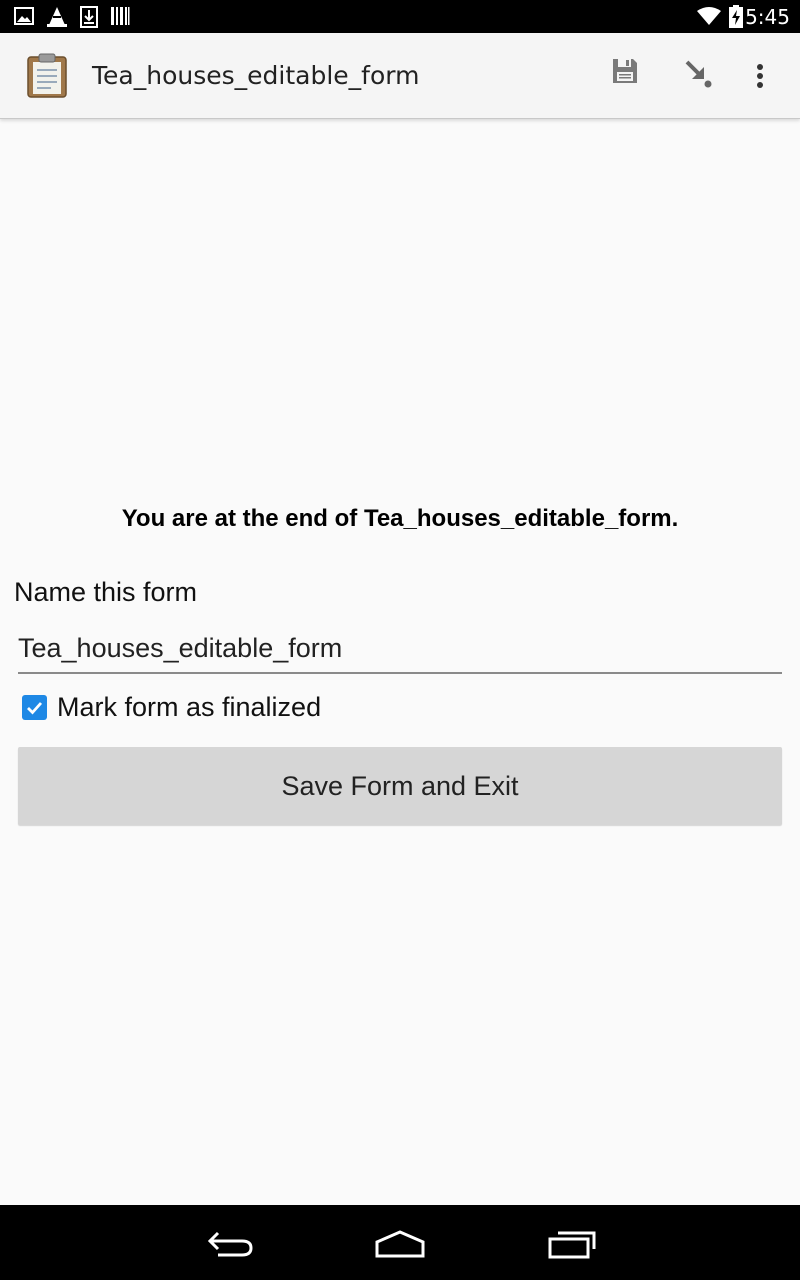 Image resolution: width=800 pixels, height=1280 pixels. Describe the element at coordinates (189, 706) in the screenshot. I see `mark-finalized-label: Mark form as finalized` at that location.